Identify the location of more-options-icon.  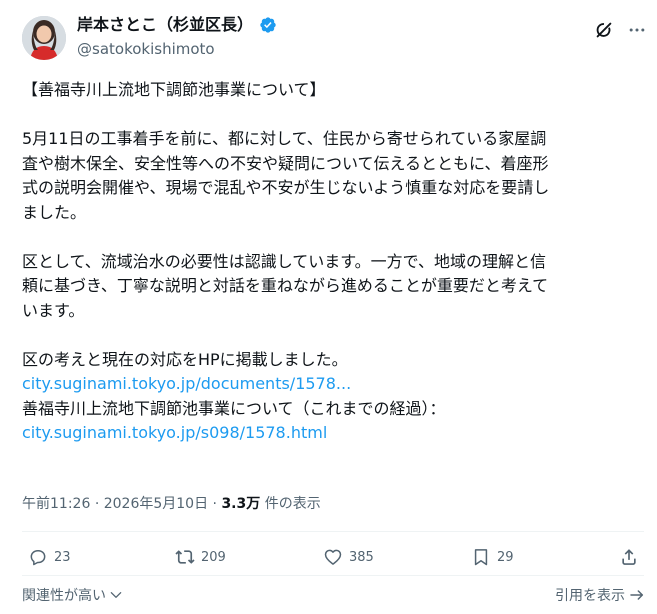
(637, 30).